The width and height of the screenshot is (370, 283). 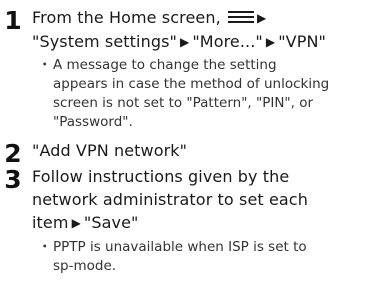 I want to click on note-line: appears in case the method of unlocking, so click(x=191, y=84).